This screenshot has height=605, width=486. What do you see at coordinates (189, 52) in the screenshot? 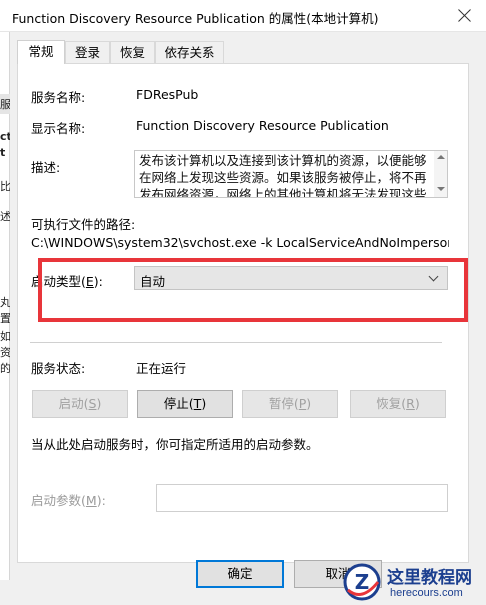
I see `tab-dependencies: 依存关系` at bounding box center [189, 52].